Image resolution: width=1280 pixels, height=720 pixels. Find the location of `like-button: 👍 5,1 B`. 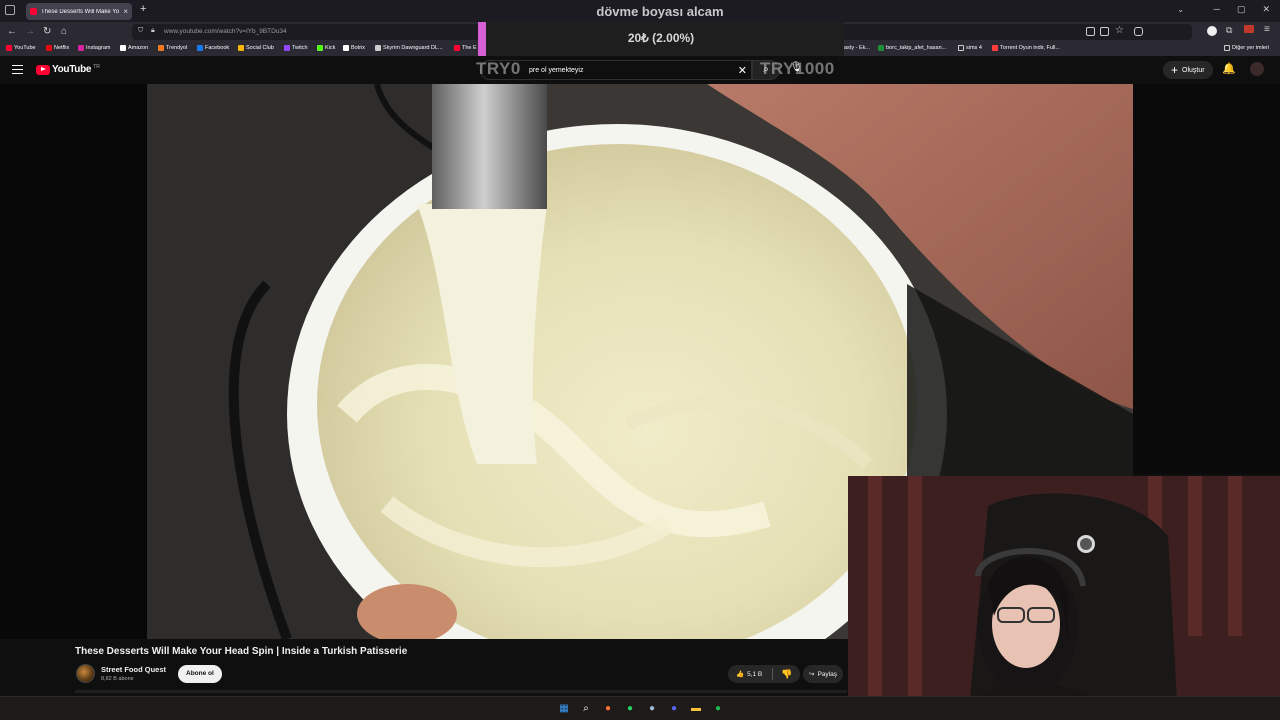

like-button: 👍 5,1 B is located at coordinates (750, 674).